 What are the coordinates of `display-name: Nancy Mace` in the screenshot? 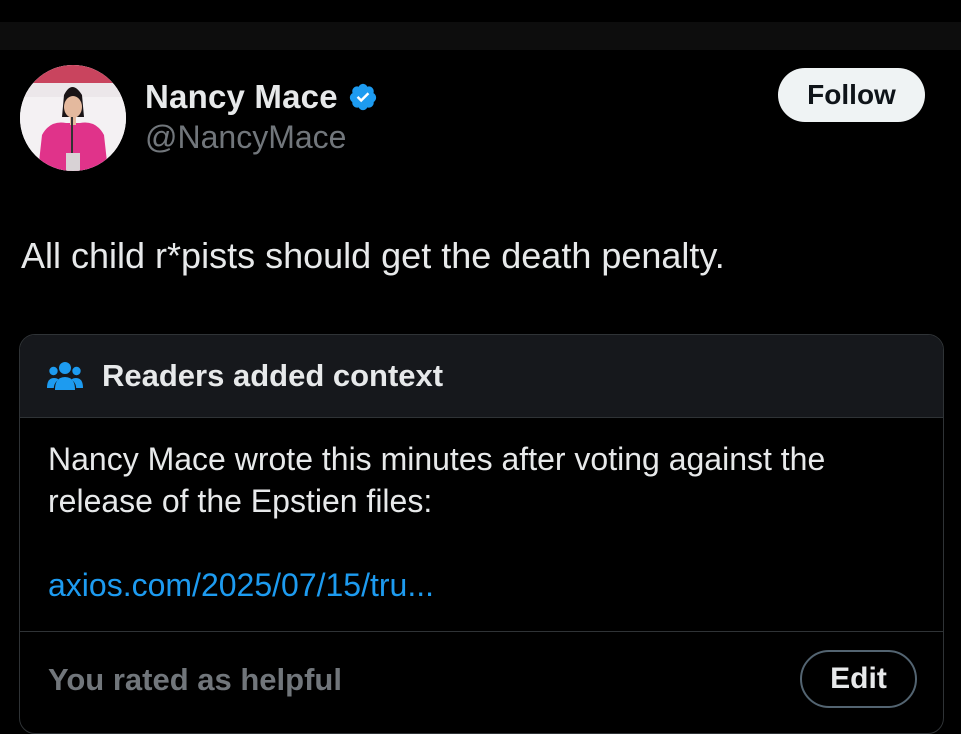 It's located at (241, 97).